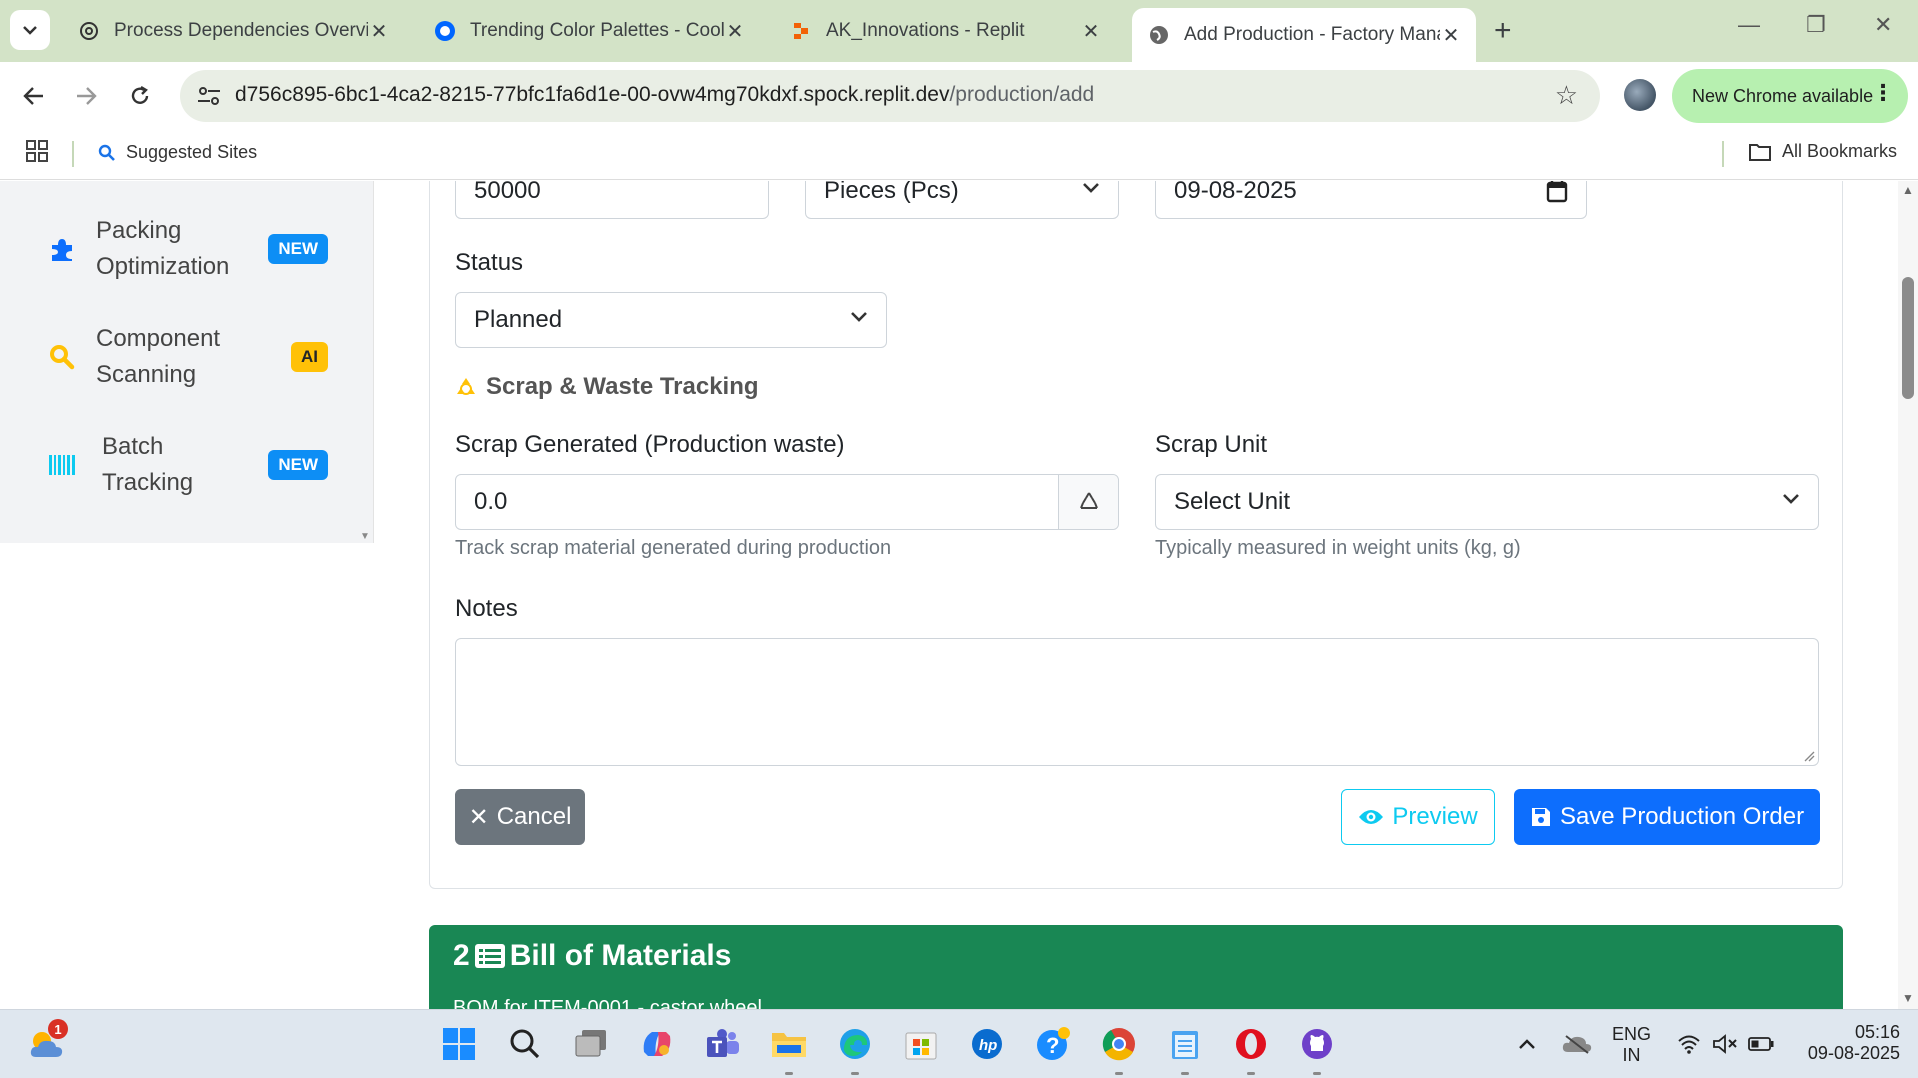  What do you see at coordinates (855, 1044) in the screenshot?
I see `edge-icon` at bounding box center [855, 1044].